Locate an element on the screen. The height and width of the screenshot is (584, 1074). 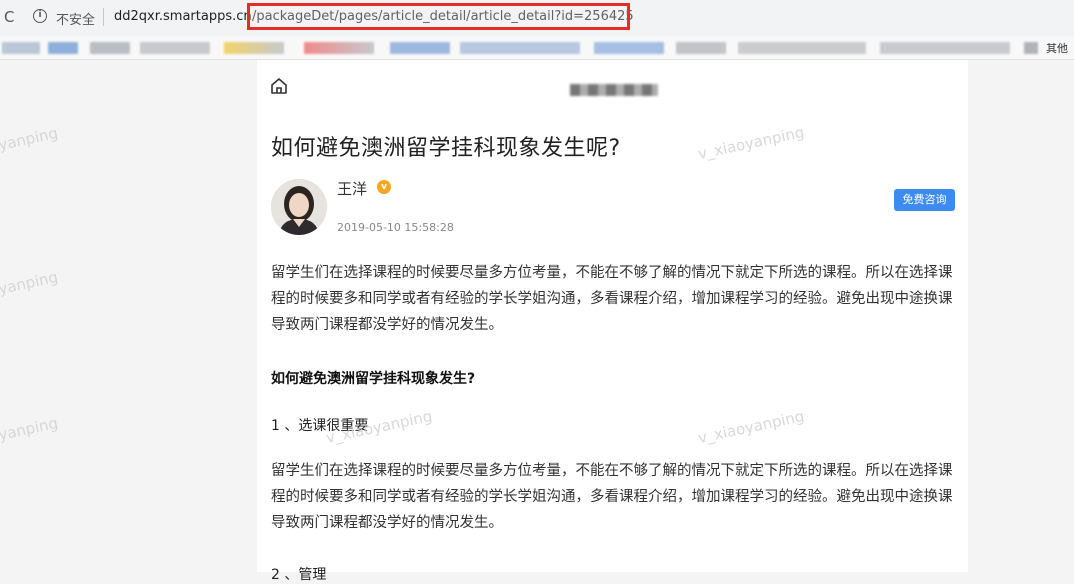
article-title: 如何避免澳洲留学挂科现象发生呢? is located at coordinates (446, 148).